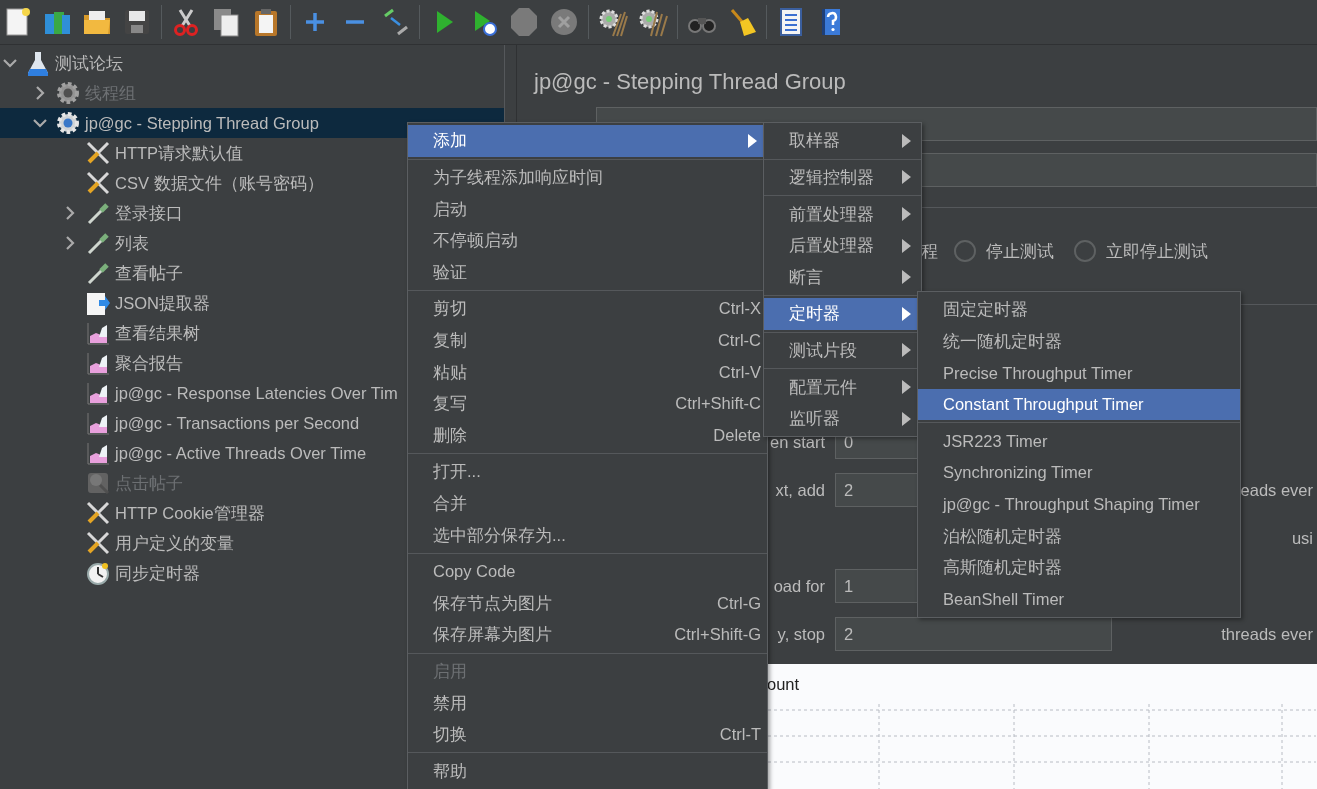 The height and width of the screenshot is (789, 1317). What do you see at coordinates (1157, 251) in the screenshot?
I see `radio-label: 立即停止测试` at bounding box center [1157, 251].